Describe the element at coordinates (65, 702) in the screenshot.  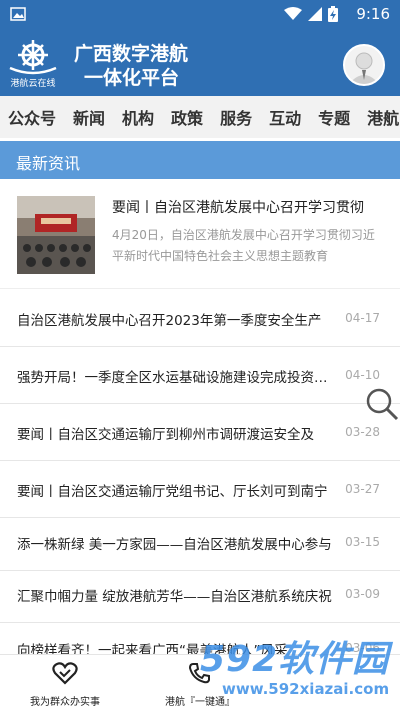
I see `nav-label-serve-public: 我为群众办实事` at that location.